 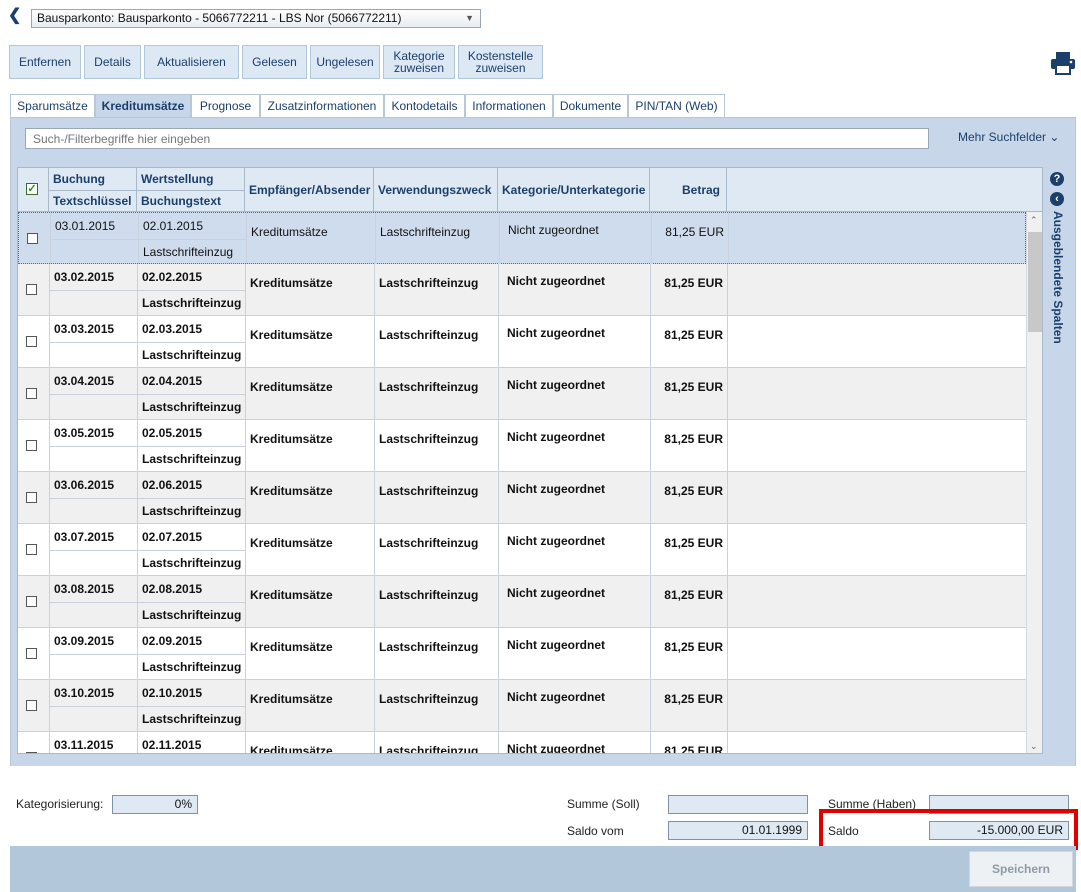 What do you see at coordinates (436, 190) in the screenshot?
I see `col-header-verwendungszweck: Verwendungszweck` at bounding box center [436, 190].